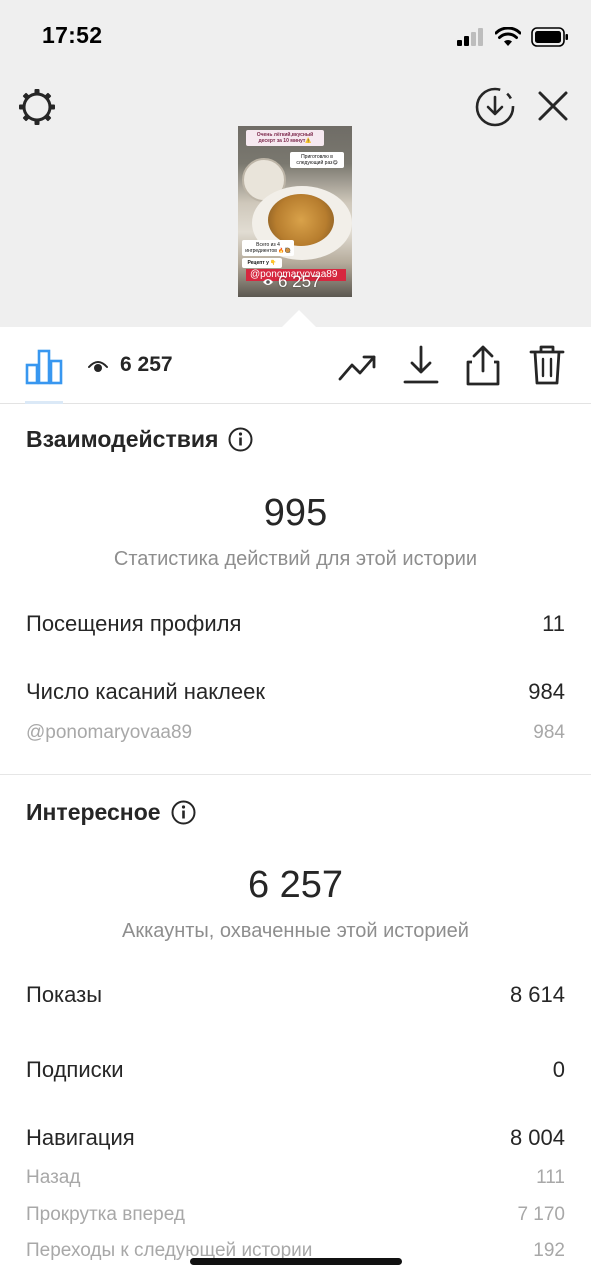 This screenshot has width=591, height=1280. What do you see at coordinates (295, 559) in the screenshot?
I see `interactions-caption: Статистика действий для этой истории` at bounding box center [295, 559].